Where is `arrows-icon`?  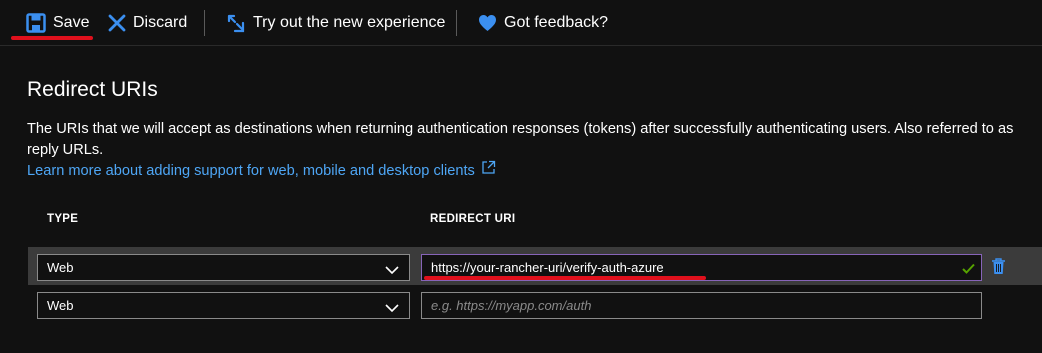
arrows-icon is located at coordinates (236, 23).